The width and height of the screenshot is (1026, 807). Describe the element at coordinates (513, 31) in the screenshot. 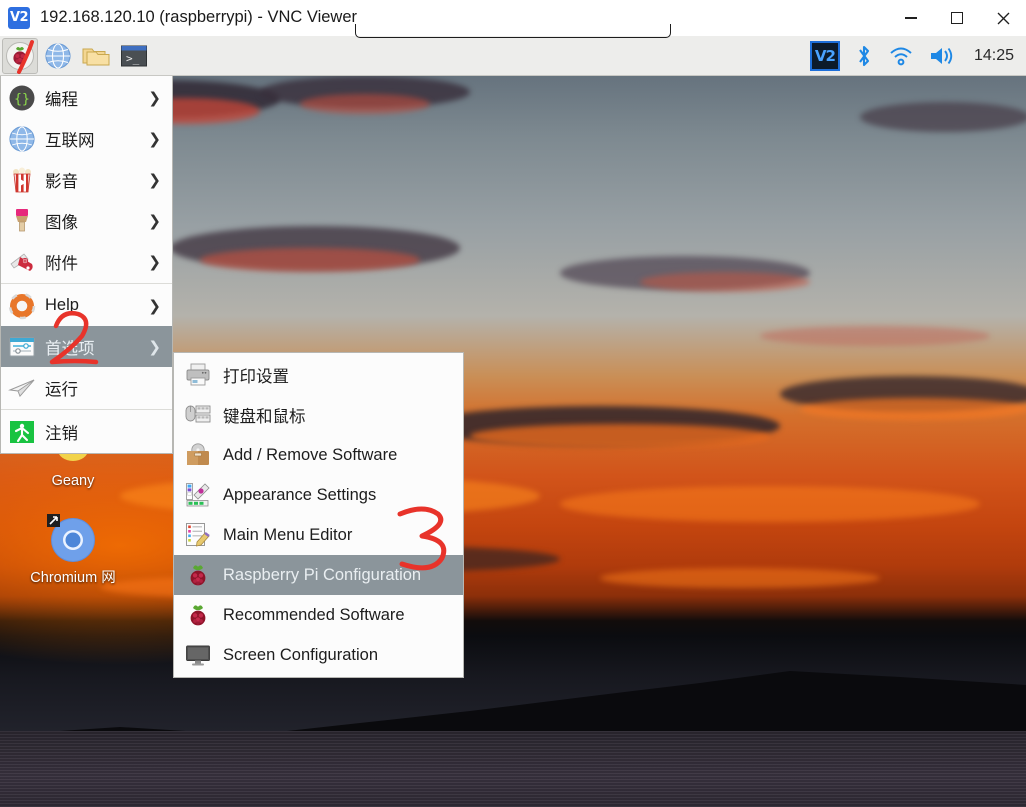

I see `vnc-toolbar-tab` at that location.